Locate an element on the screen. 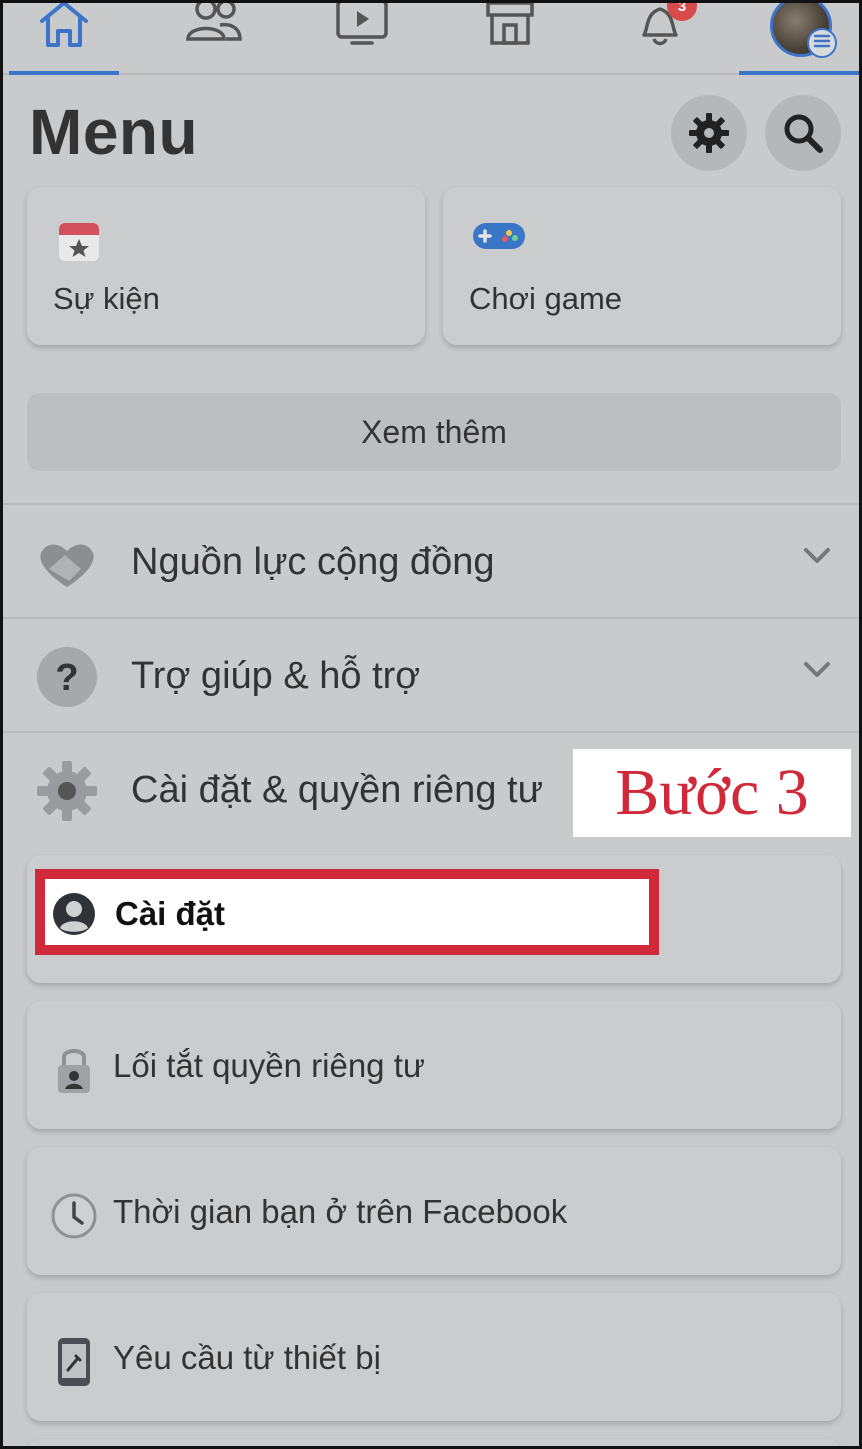 The image size is (862, 1449). calendar-star-icon is located at coordinates (79, 243).